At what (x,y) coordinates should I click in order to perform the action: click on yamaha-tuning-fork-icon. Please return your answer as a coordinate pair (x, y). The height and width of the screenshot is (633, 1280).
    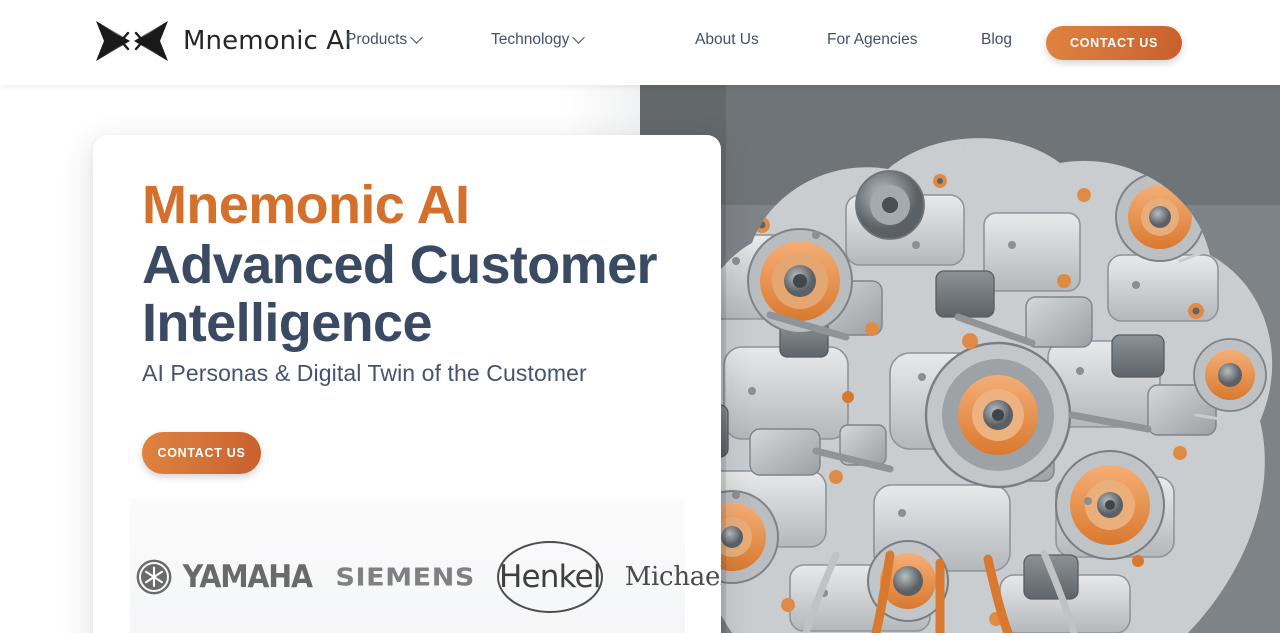
    Looking at the image, I should click on (154, 577).